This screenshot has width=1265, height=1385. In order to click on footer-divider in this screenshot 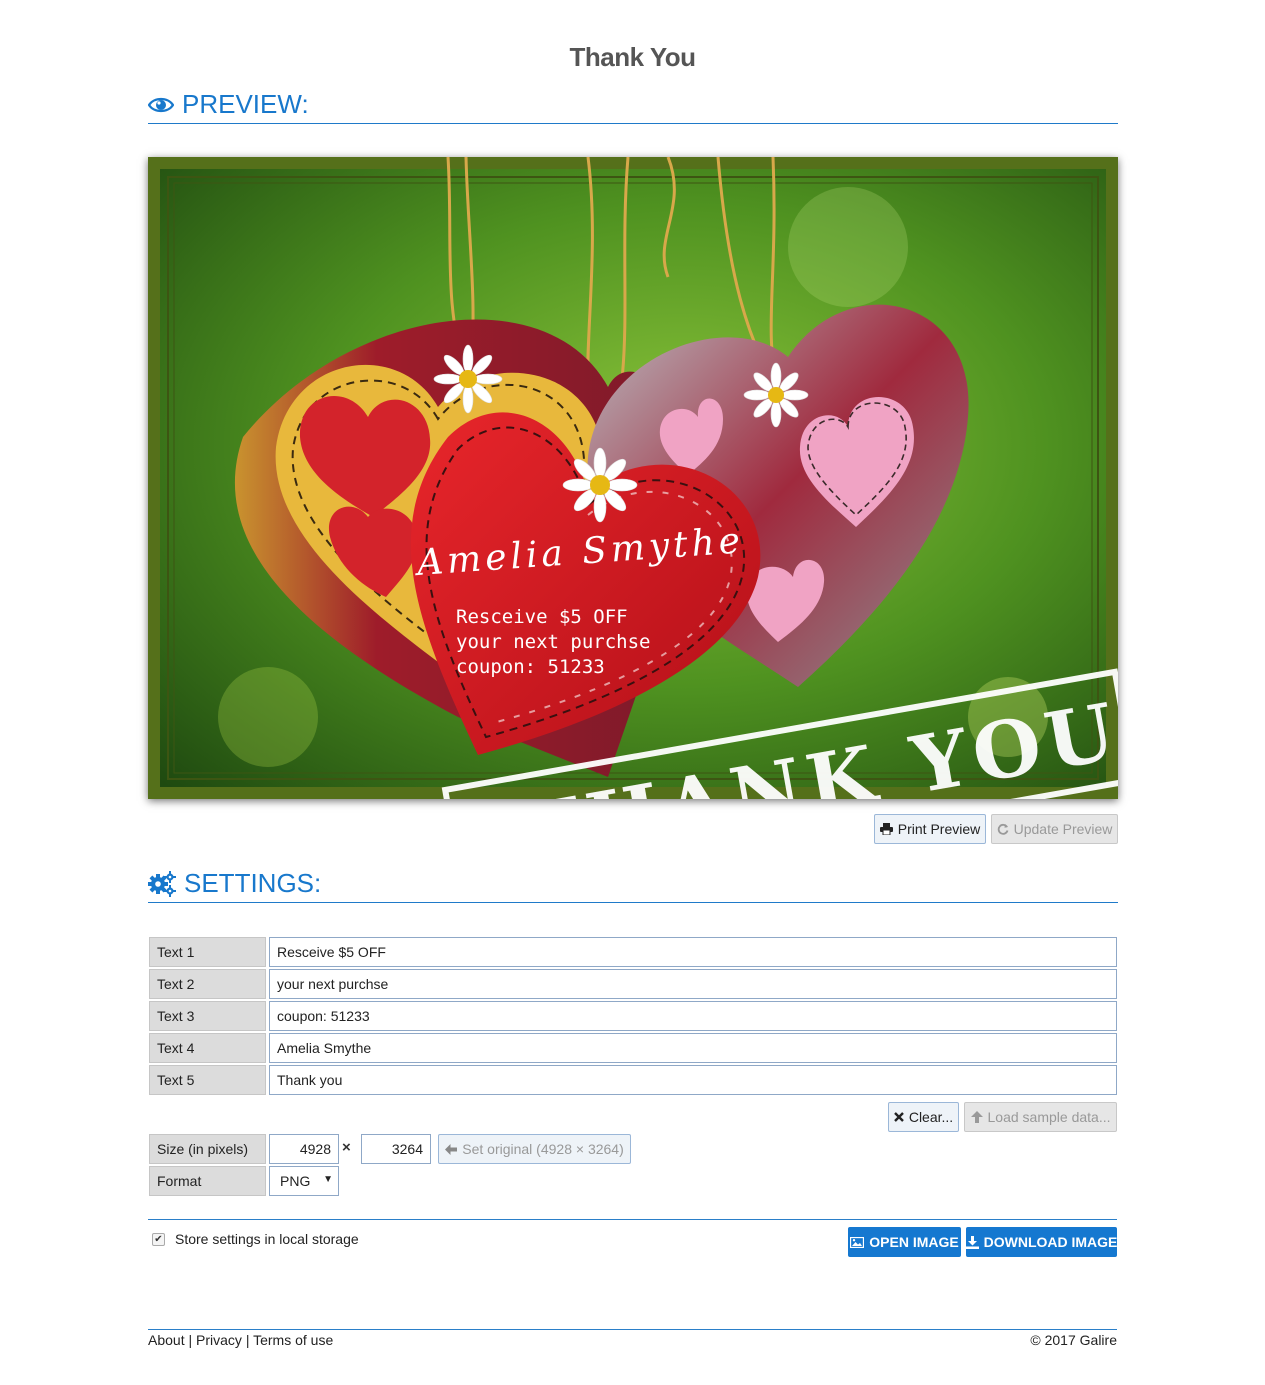, I will do `click(632, 1329)`.